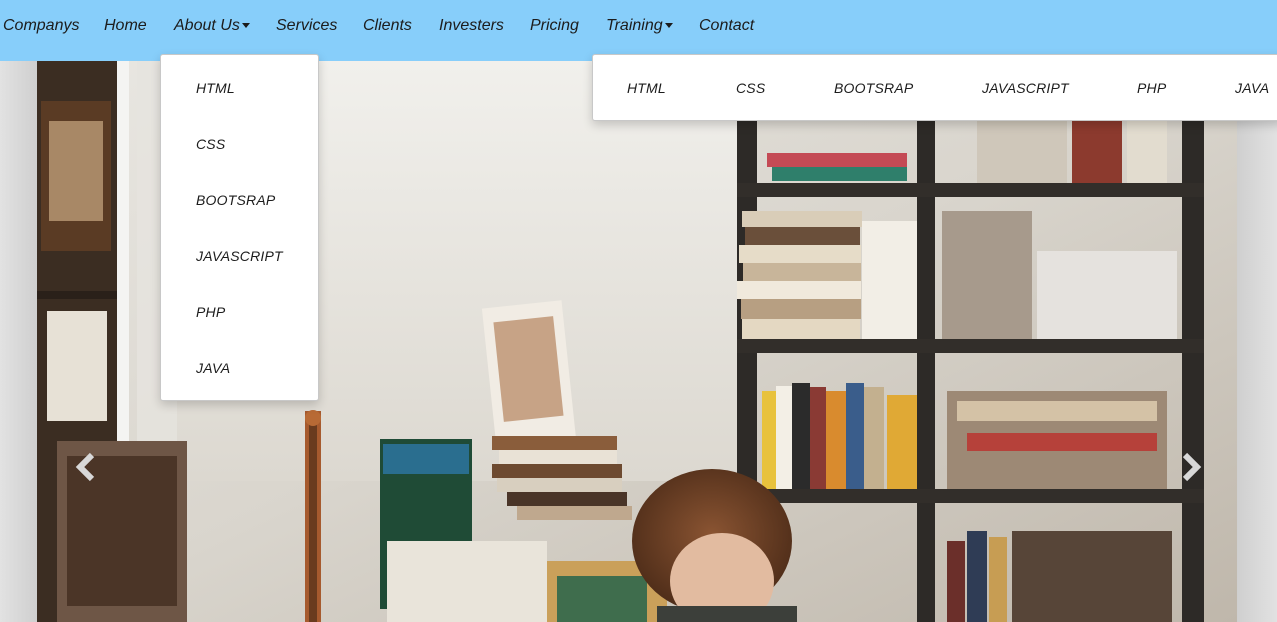  What do you see at coordinates (726, 26) in the screenshot?
I see `nav-item-contact: Contact` at bounding box center [726, 26].